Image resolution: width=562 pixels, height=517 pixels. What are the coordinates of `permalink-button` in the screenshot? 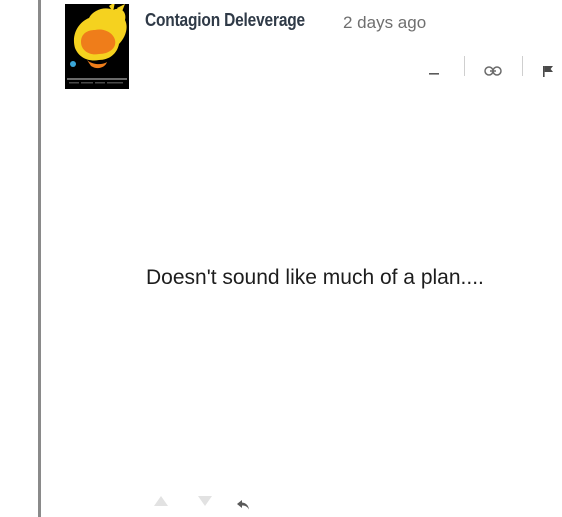 It's located at (493, 71).